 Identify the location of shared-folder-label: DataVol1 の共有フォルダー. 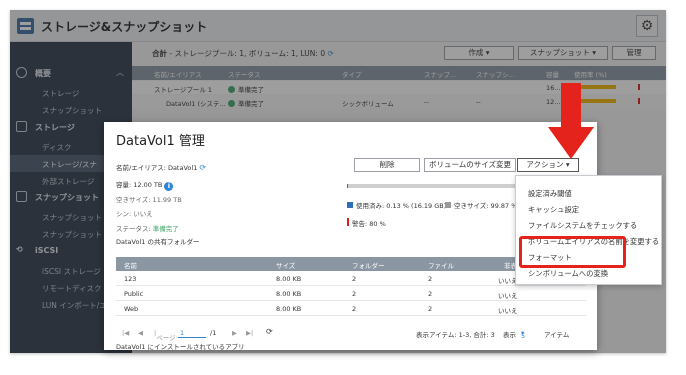
(158, 242).